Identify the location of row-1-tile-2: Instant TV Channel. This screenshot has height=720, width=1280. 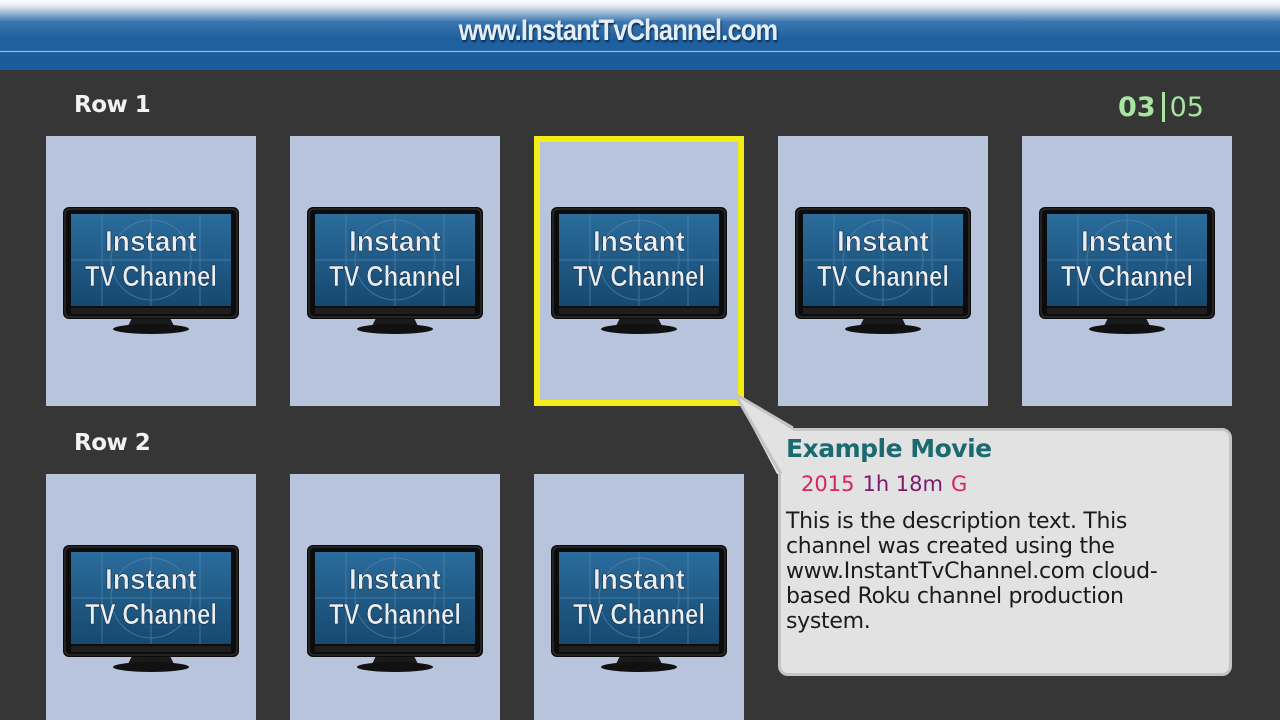
(395, 271).